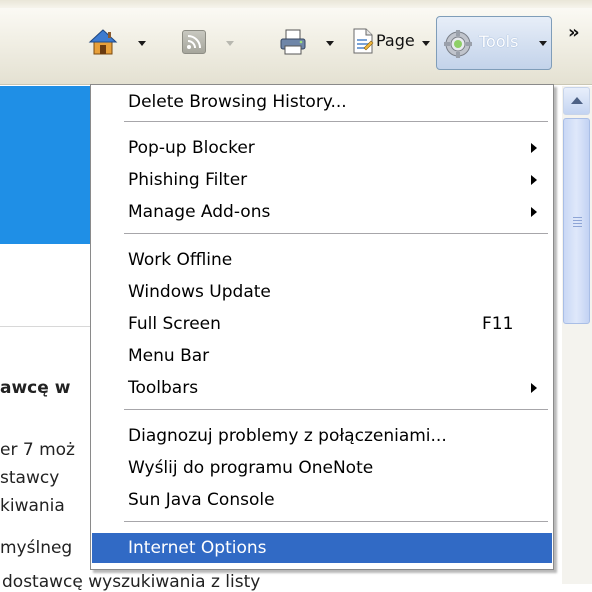 The height and width of the screenshot is (592, 592). I want to click on menu-item-label: Windows Update, so click(199, 292).